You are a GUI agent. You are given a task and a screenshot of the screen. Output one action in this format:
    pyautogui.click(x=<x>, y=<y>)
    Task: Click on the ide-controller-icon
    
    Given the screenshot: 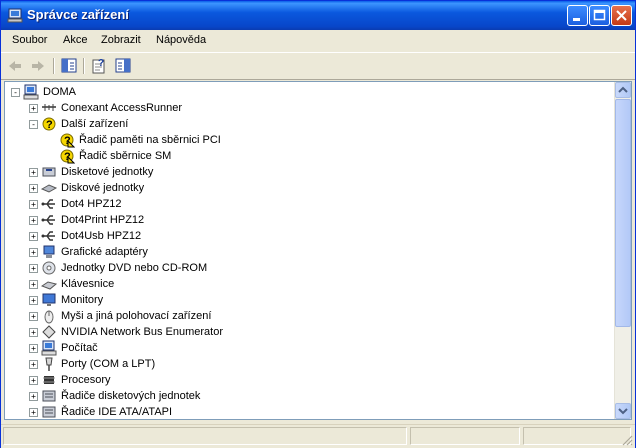 What is the action you would take?
    pyautogui.click(x=49, y=412)
    